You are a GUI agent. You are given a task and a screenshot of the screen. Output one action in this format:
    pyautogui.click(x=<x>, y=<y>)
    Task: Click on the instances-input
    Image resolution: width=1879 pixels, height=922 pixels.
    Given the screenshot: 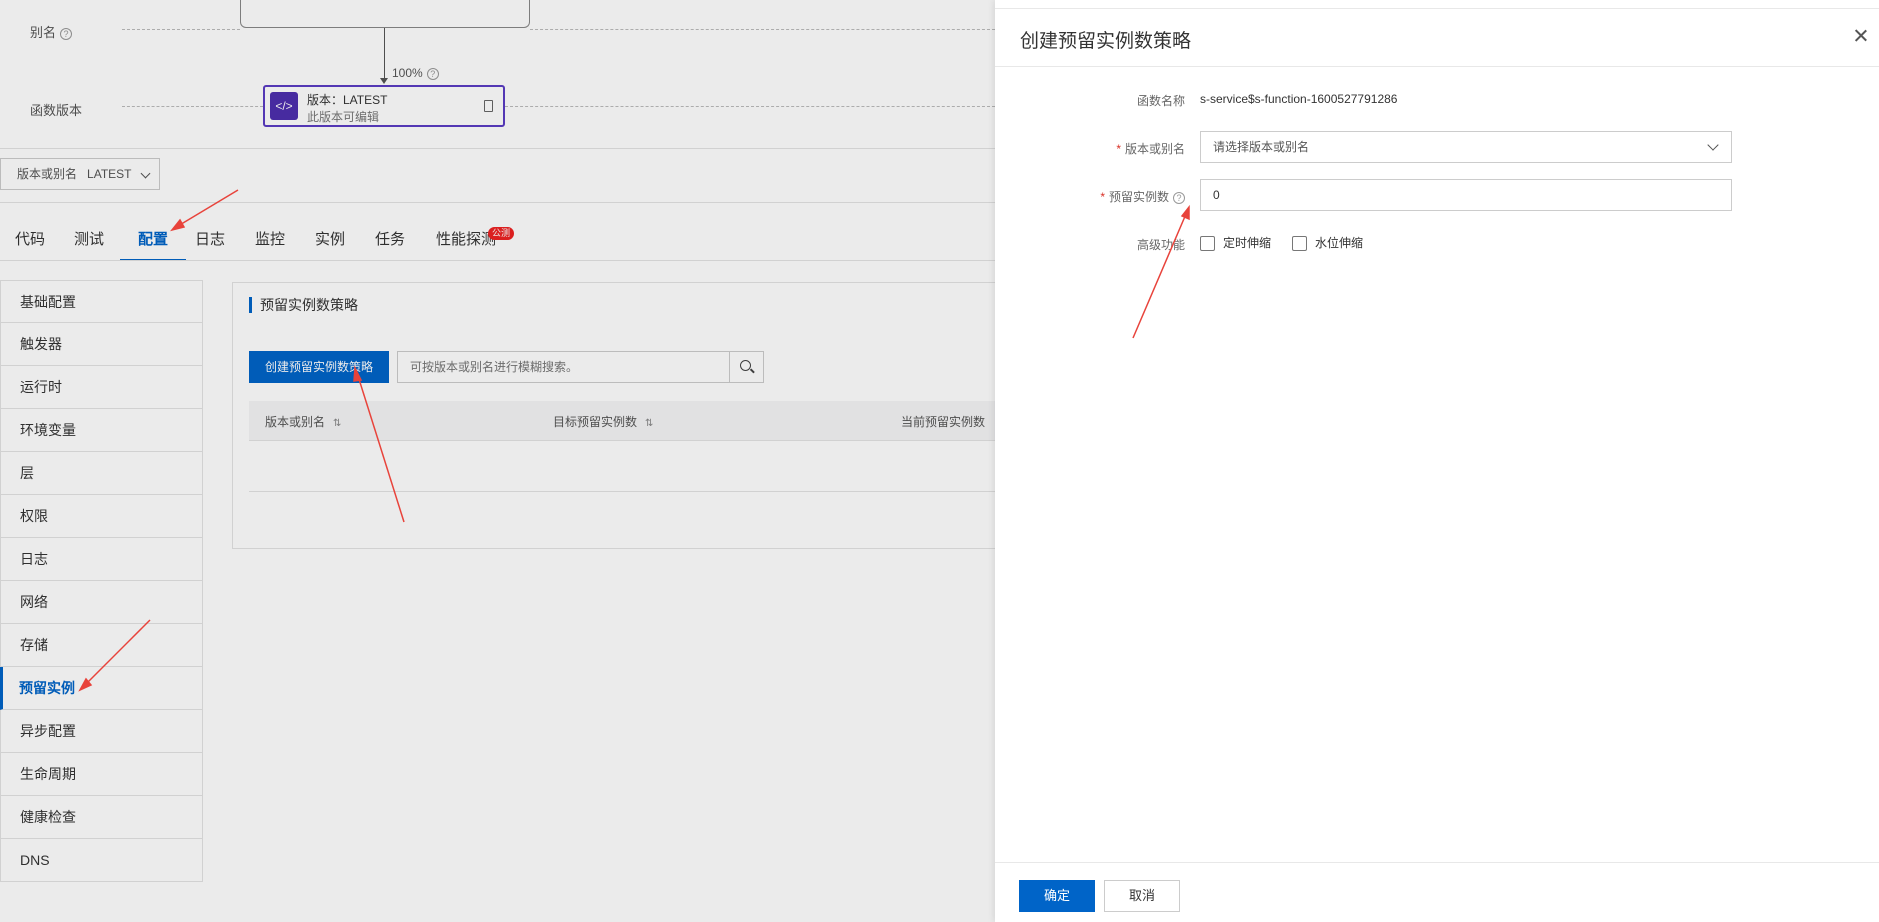 What is the action you would take?
    pyautogui.click(x=1466, y=195)
    